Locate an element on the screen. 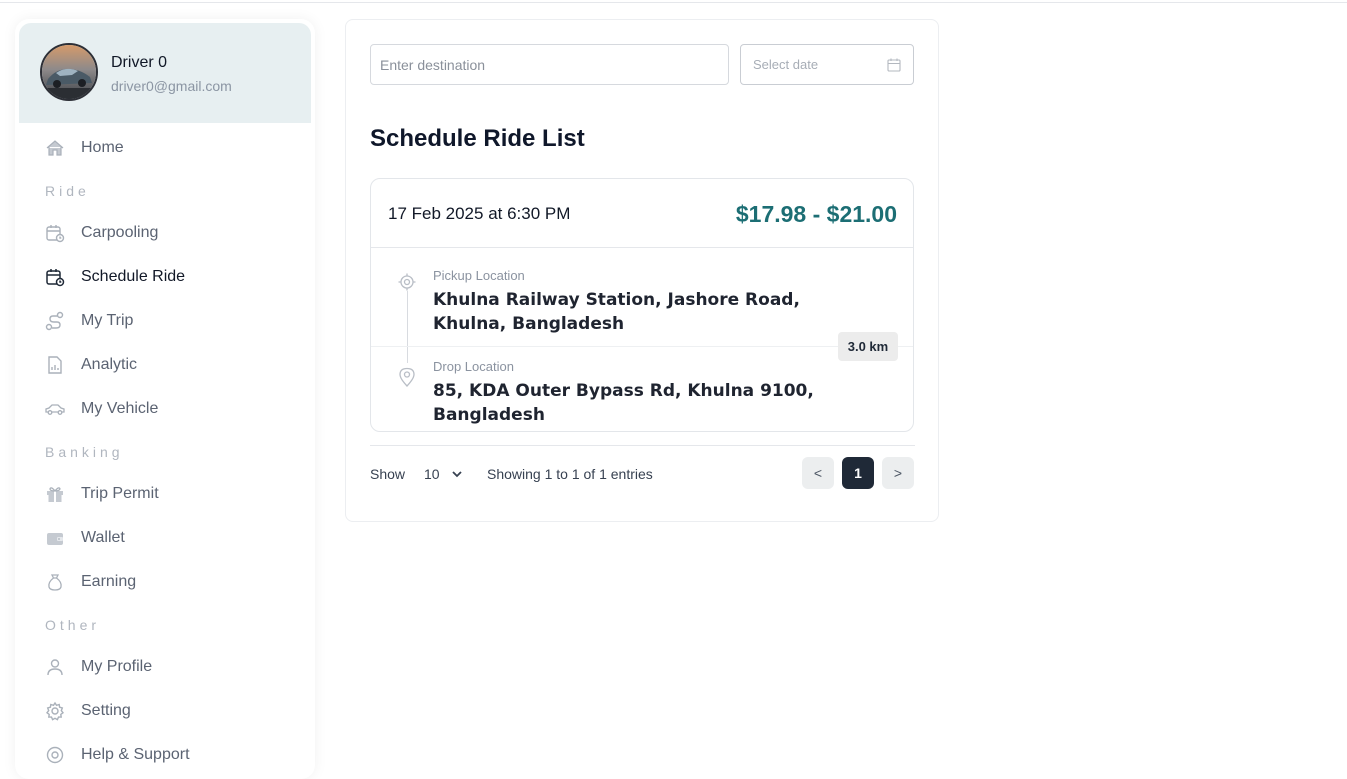  route-line is located at coordinates (407, 327).